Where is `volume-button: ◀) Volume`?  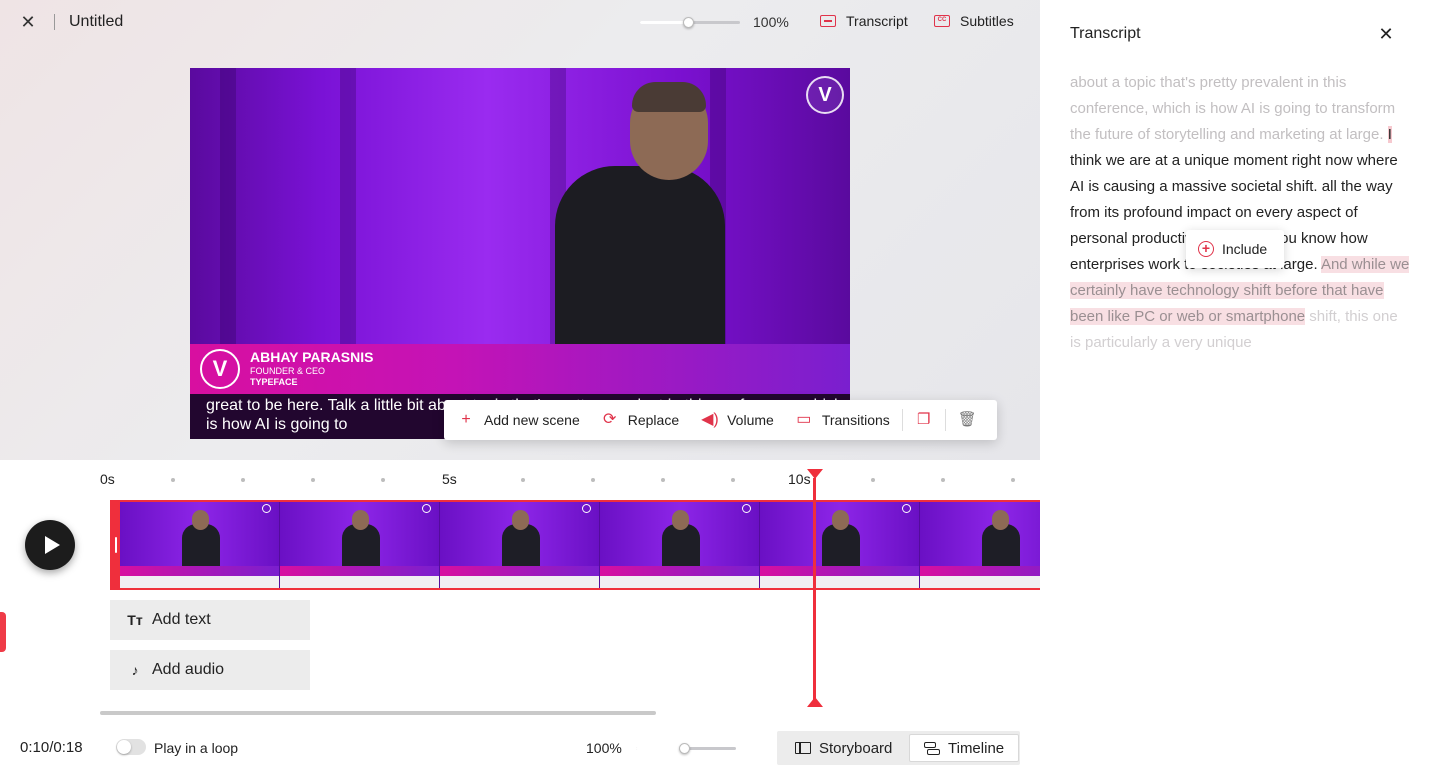
volume-button: ◀) Volume is located at coordinates (737, 420).